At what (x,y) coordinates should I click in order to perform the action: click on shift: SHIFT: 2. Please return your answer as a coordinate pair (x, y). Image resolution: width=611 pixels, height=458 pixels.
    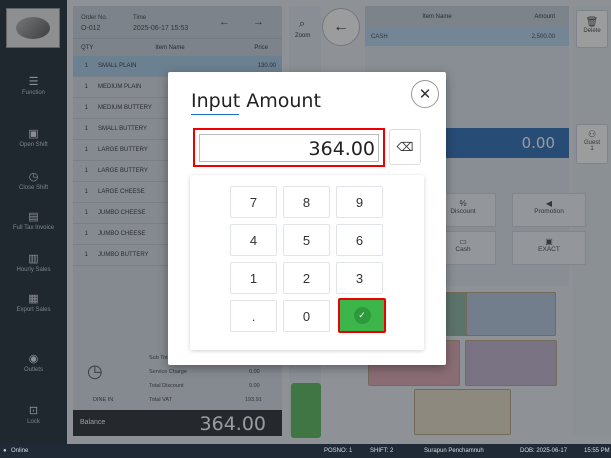
    Looking at the image, I should click on (382, 451).